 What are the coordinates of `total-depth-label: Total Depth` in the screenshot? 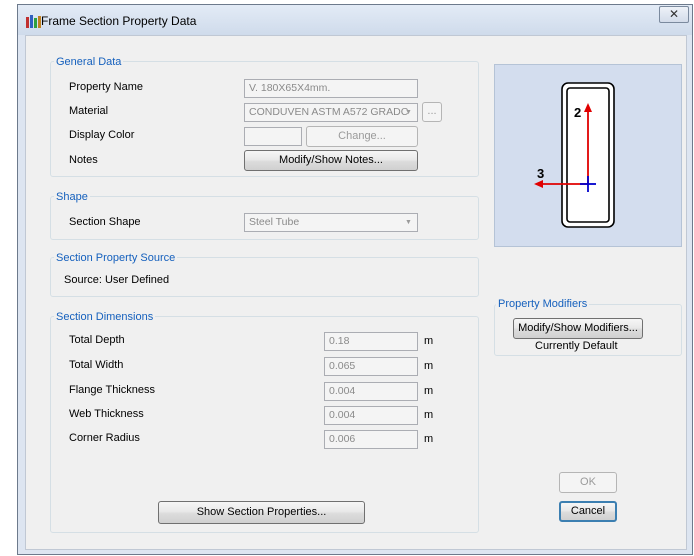 It's located at (97, 340).